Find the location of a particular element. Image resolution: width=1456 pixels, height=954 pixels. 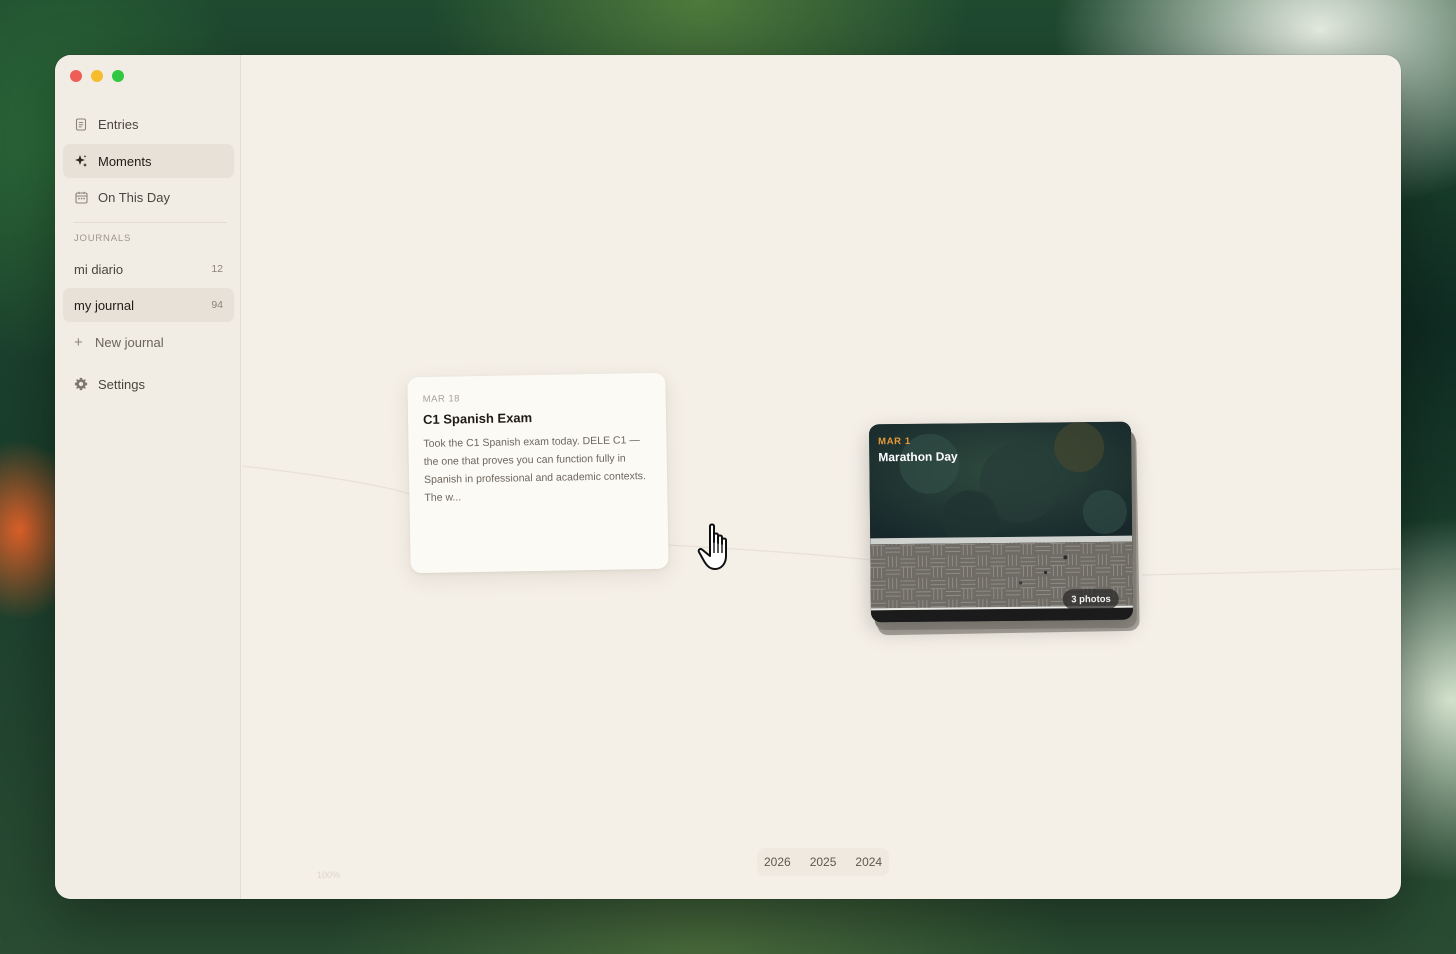

journal-item-my-journal: my journal 94 is located at coordinates (148, 305).